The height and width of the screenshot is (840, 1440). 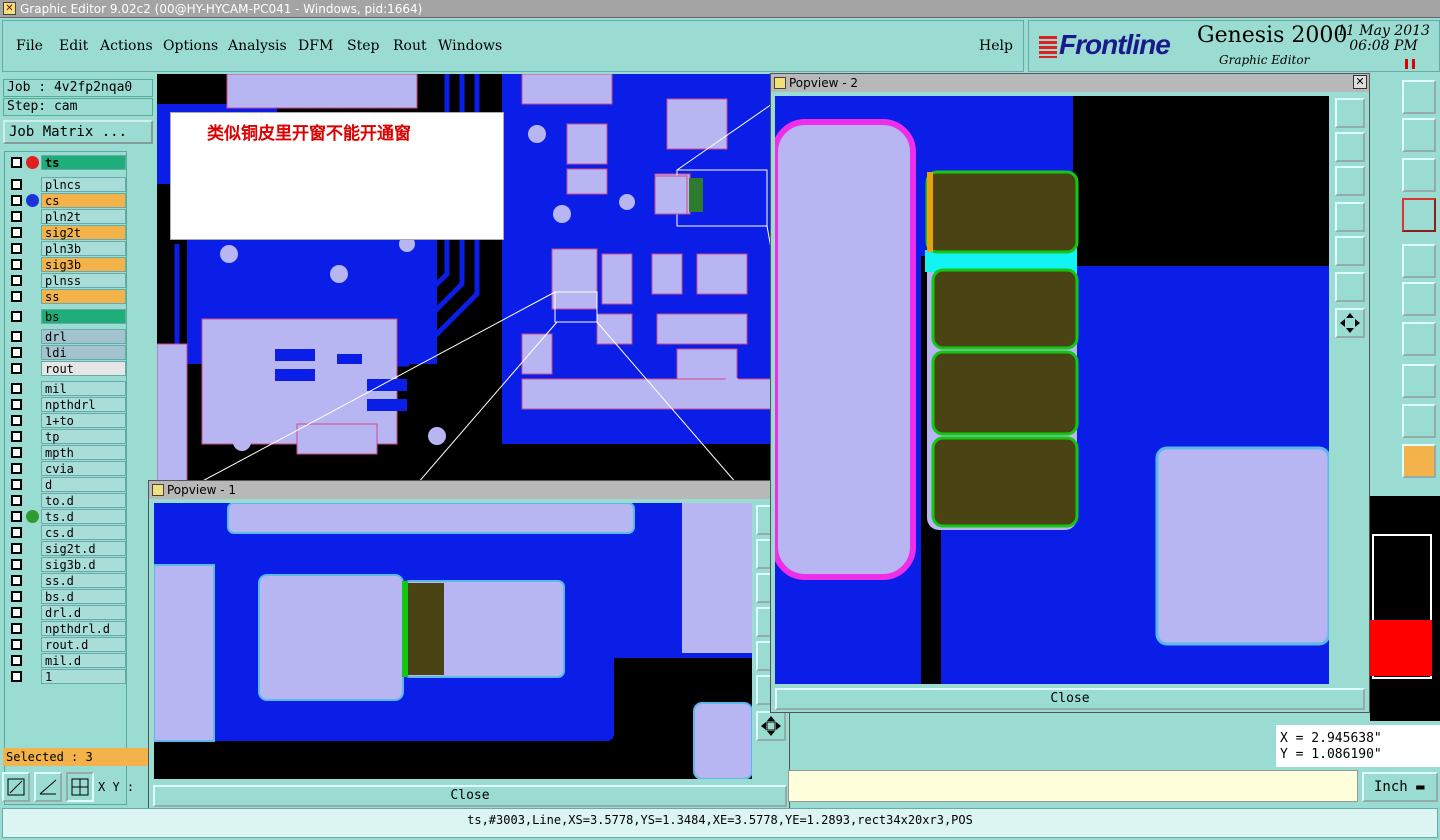 I want to click on layer-row-to-d: to.d, so click(x=67, y=500).